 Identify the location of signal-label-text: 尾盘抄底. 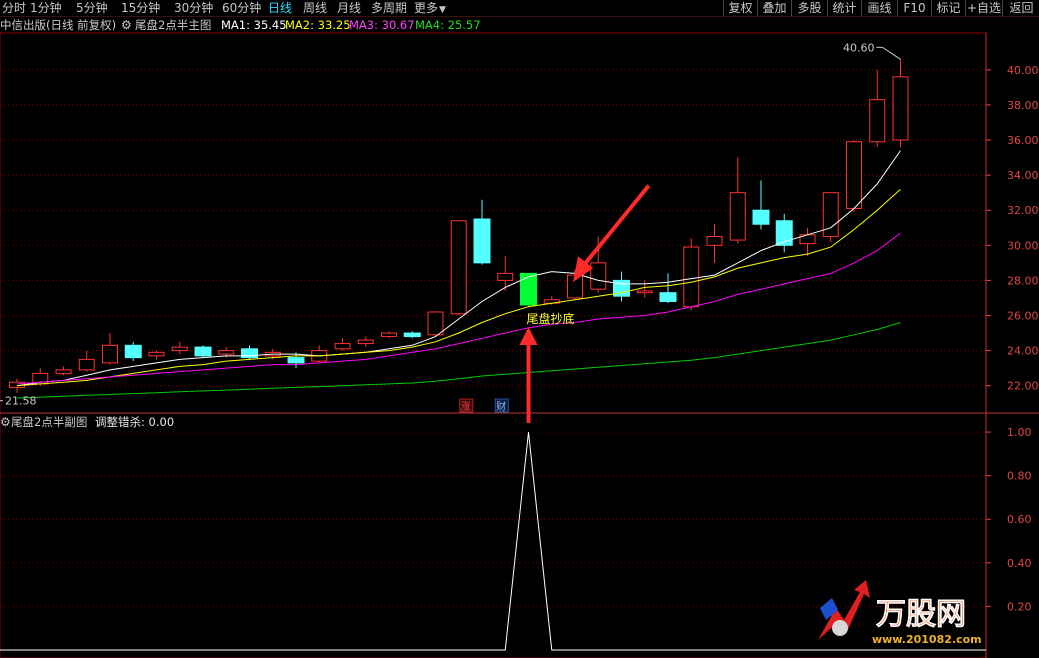
(551, 318).